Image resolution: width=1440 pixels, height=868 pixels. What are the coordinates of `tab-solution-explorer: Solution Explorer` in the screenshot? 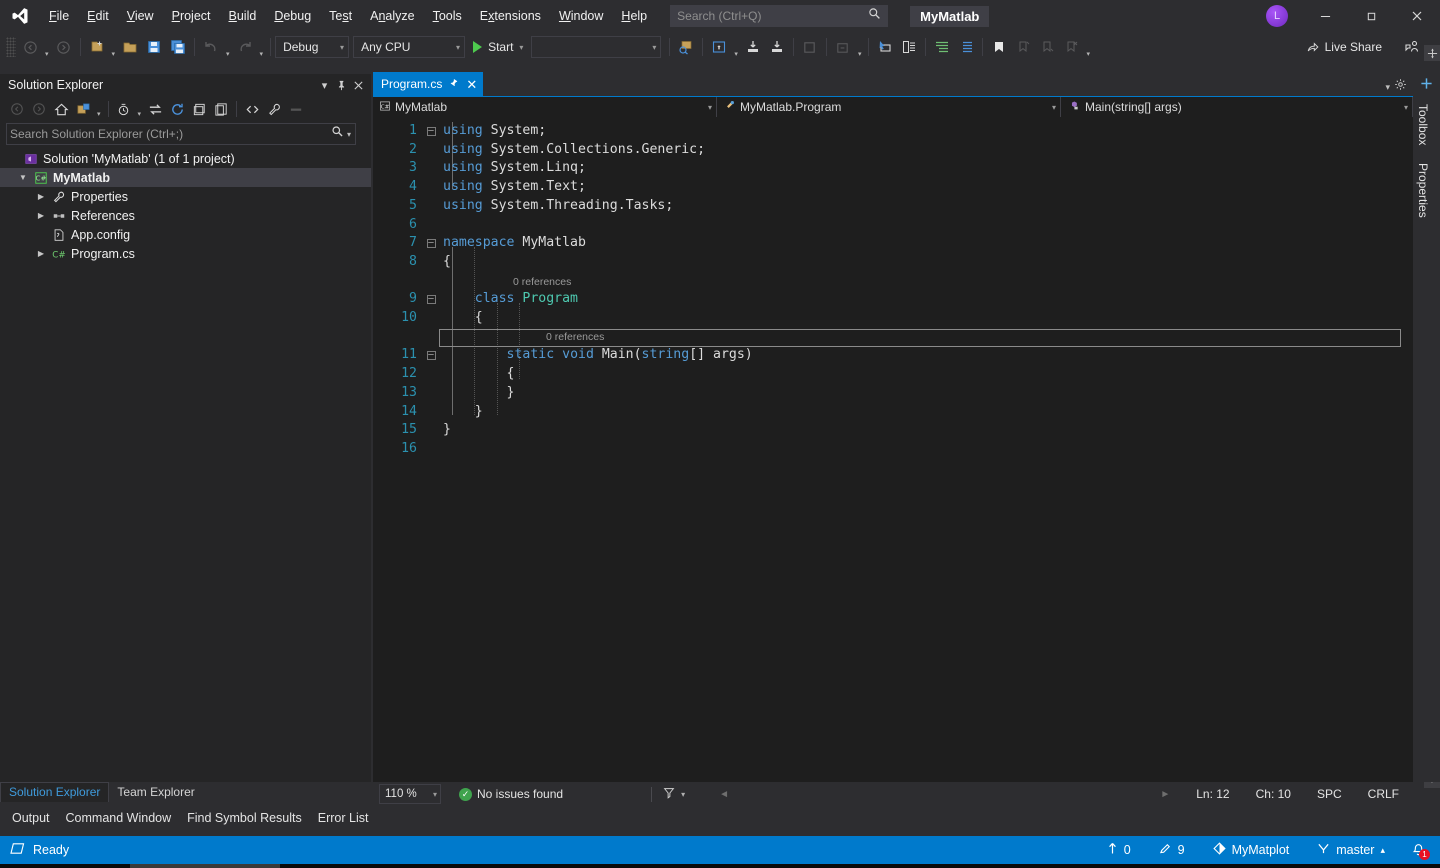 It's located at (55, 792).